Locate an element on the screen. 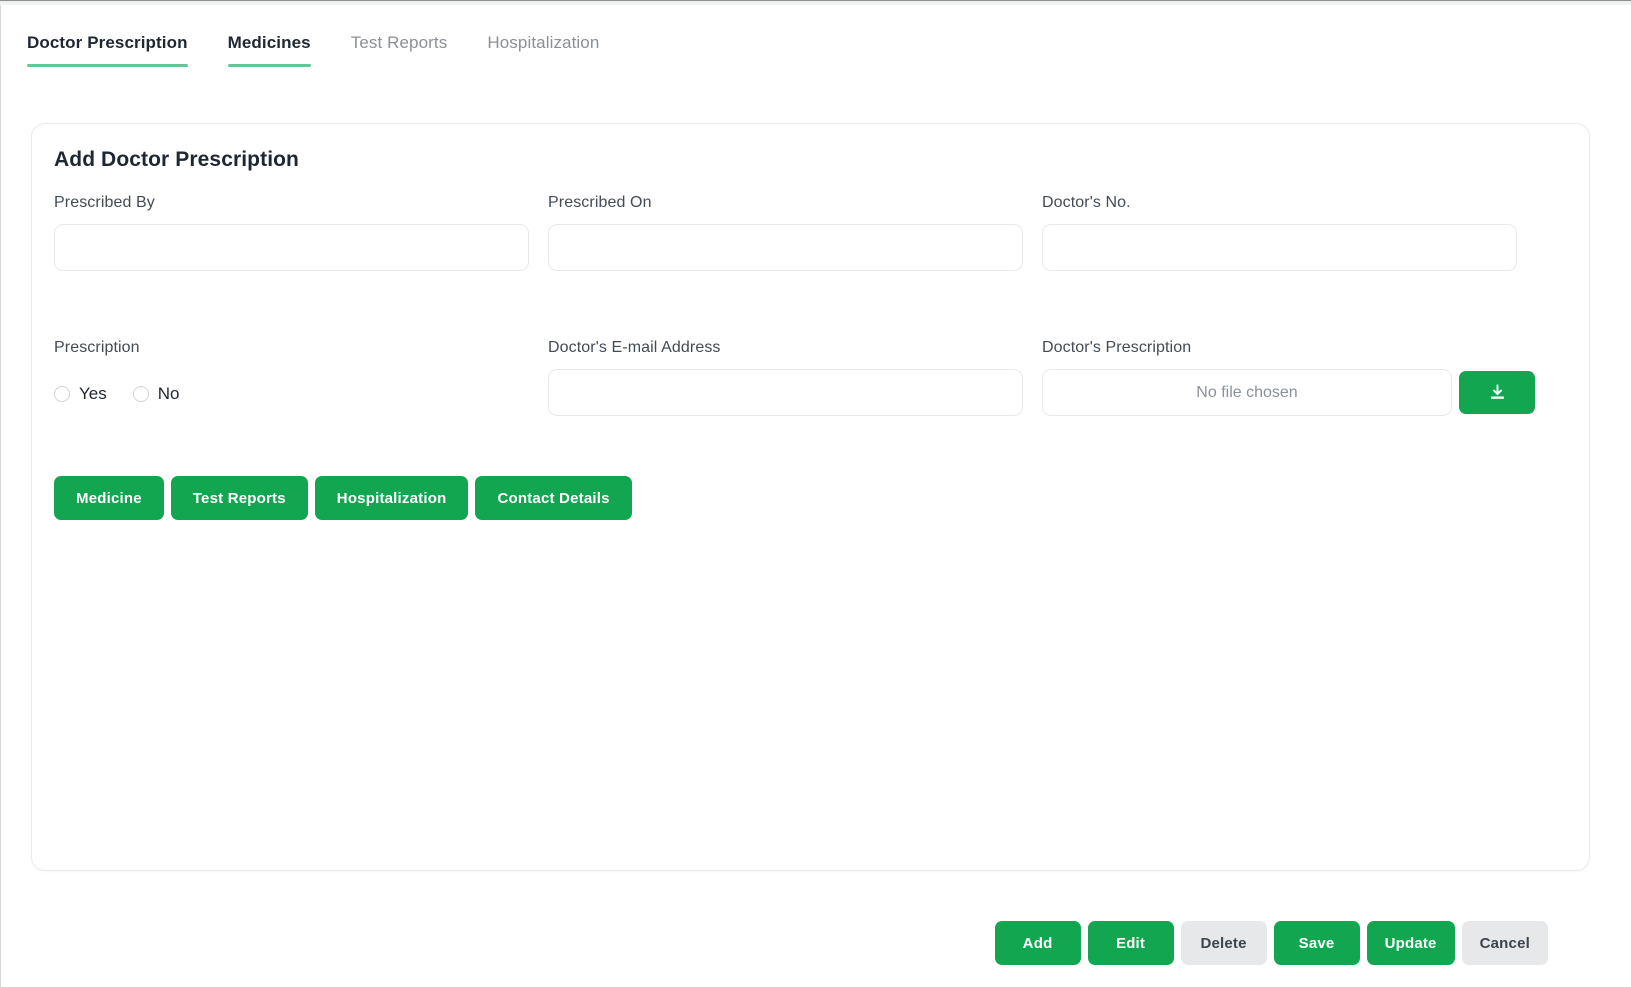 The width and height of the screenshot is (1631, 987). field-prescribed-on: Prescribed On is located at coordinates (795, 232).